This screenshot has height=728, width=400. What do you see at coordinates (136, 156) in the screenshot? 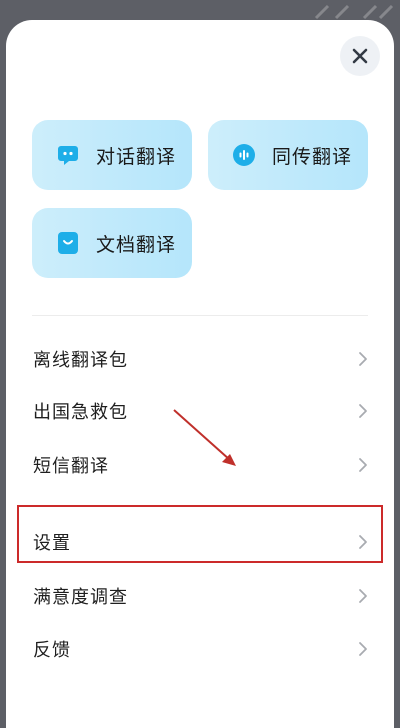
I see `tile-label: 对话翻译` at bounding box center [136, 156].